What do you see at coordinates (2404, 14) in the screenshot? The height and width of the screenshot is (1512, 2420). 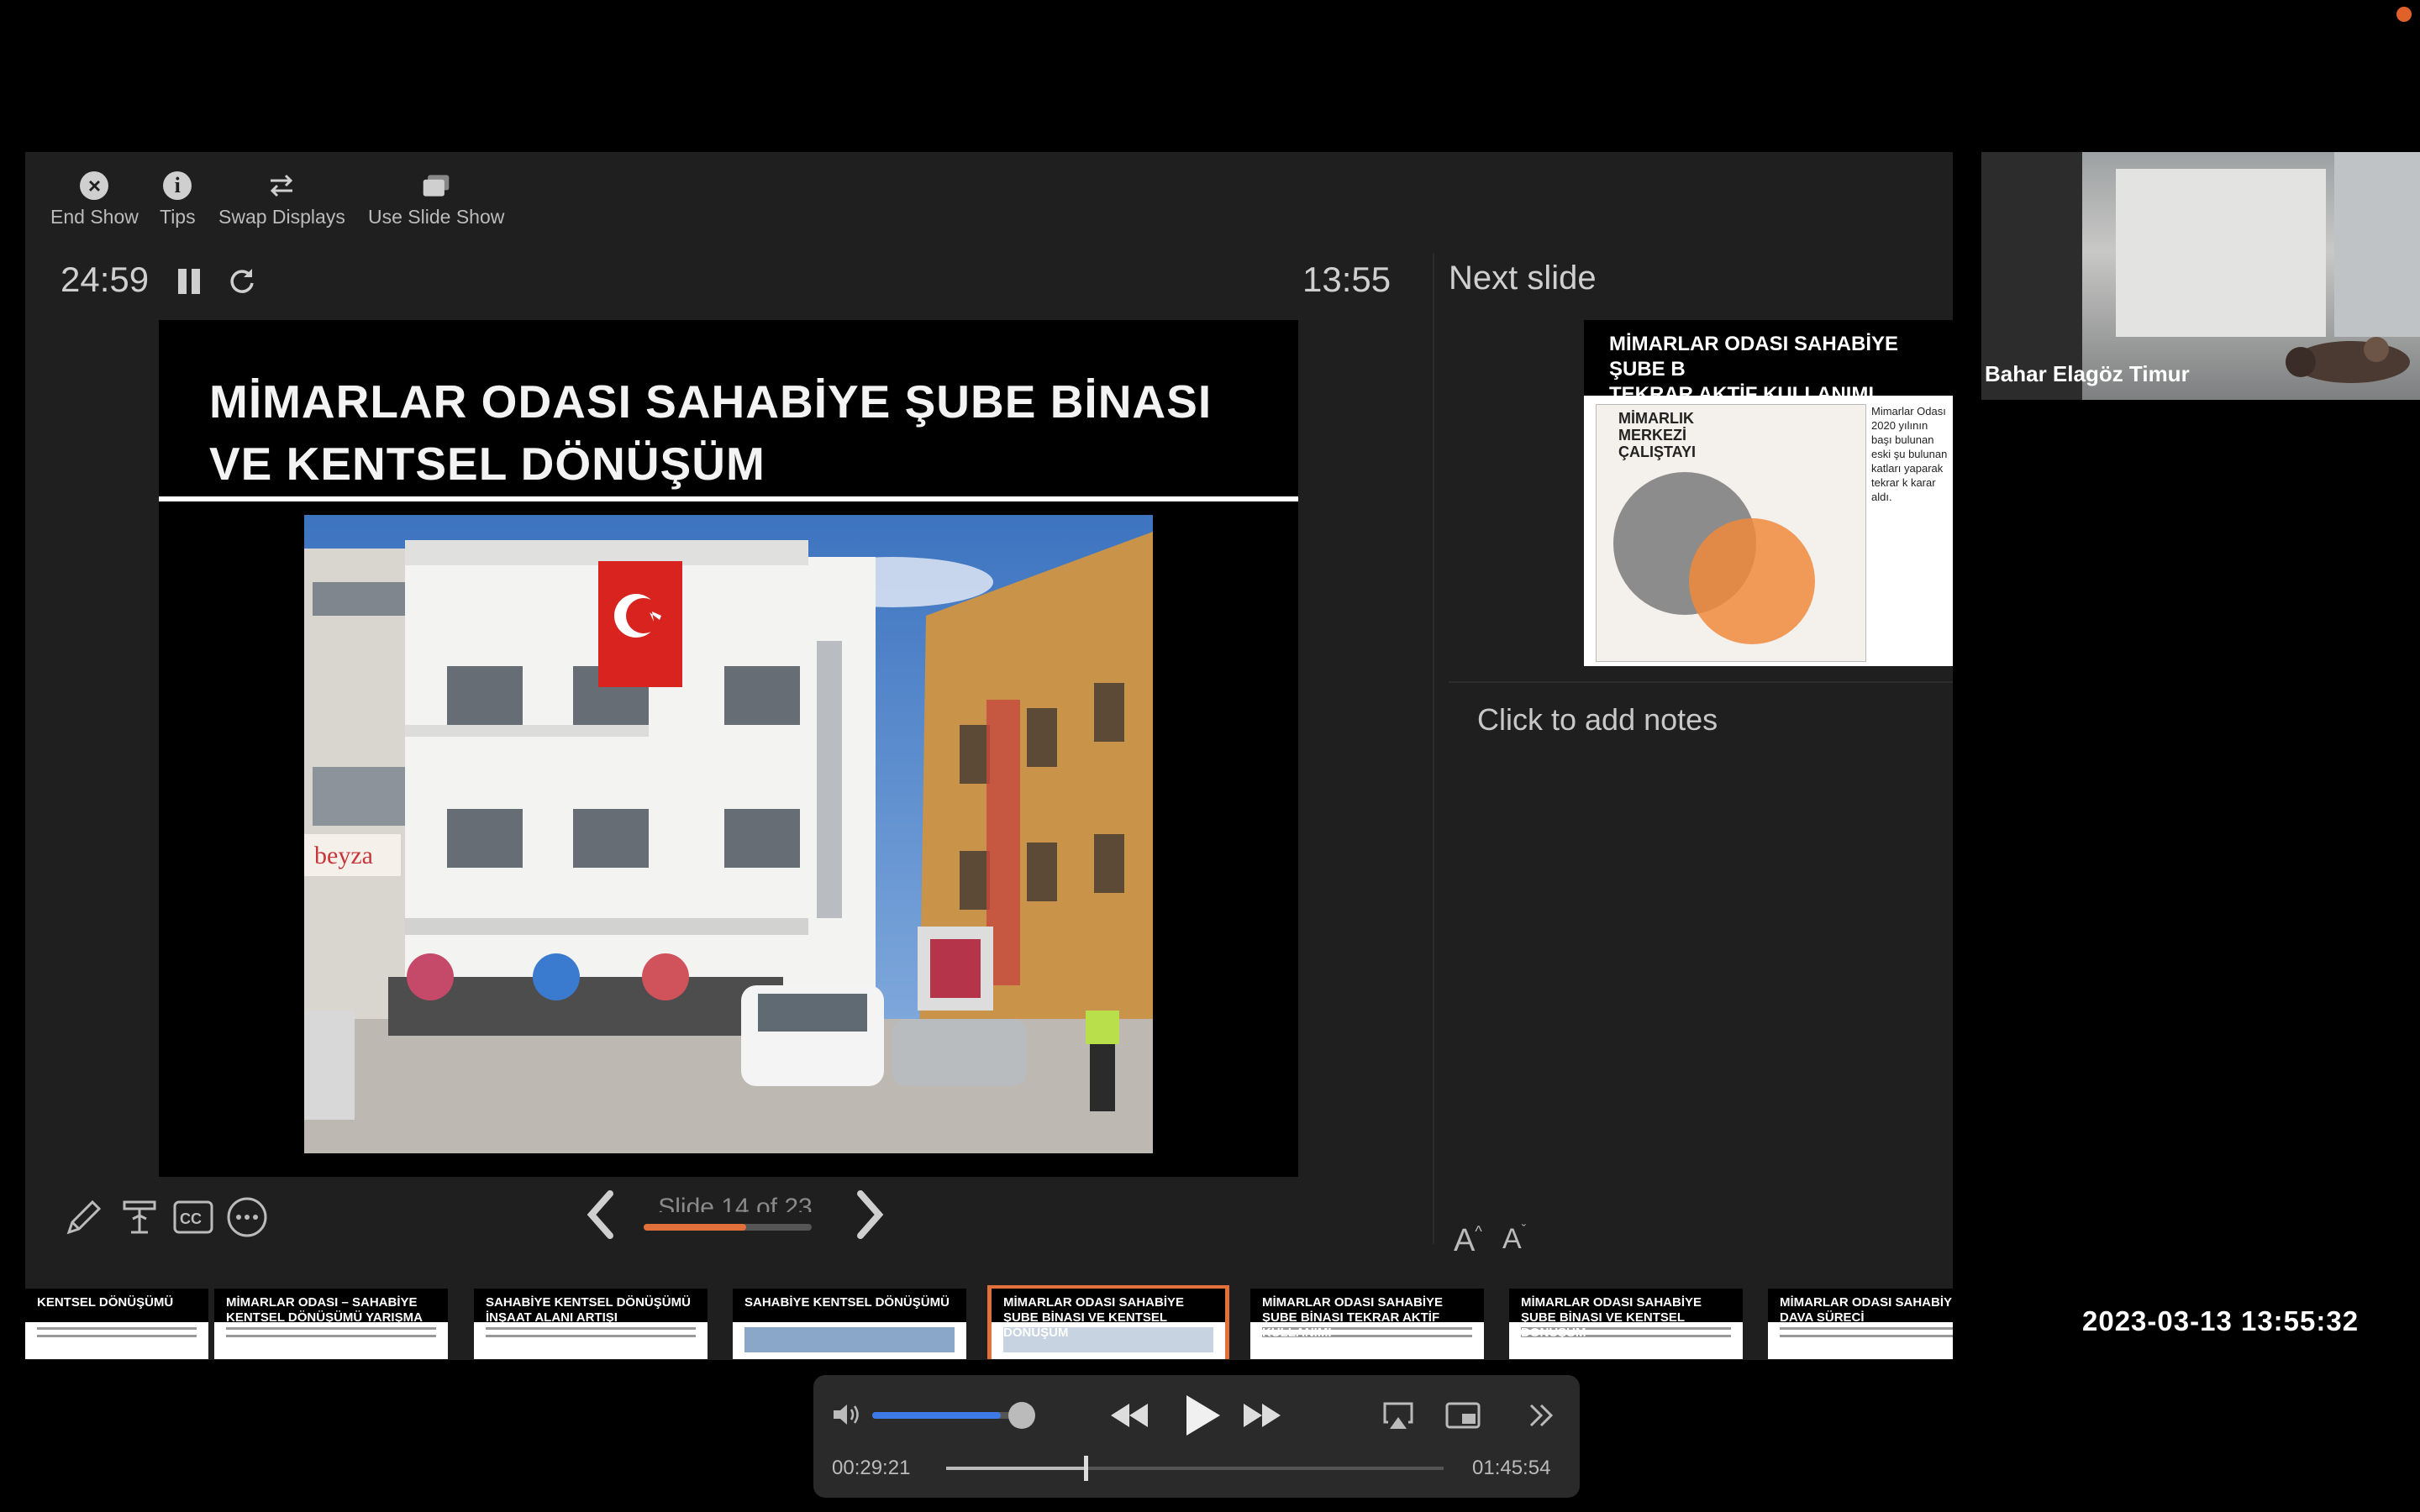 I see `recording-indicator-dot` at bounding box center [2404, 14].